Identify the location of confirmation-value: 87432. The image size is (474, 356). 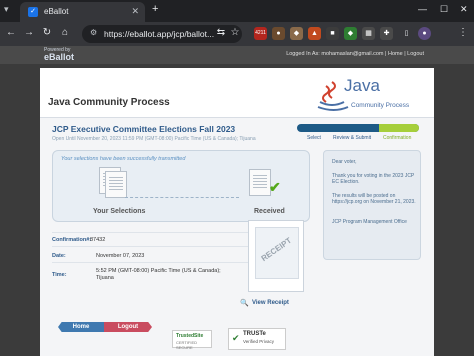
(98, 240).